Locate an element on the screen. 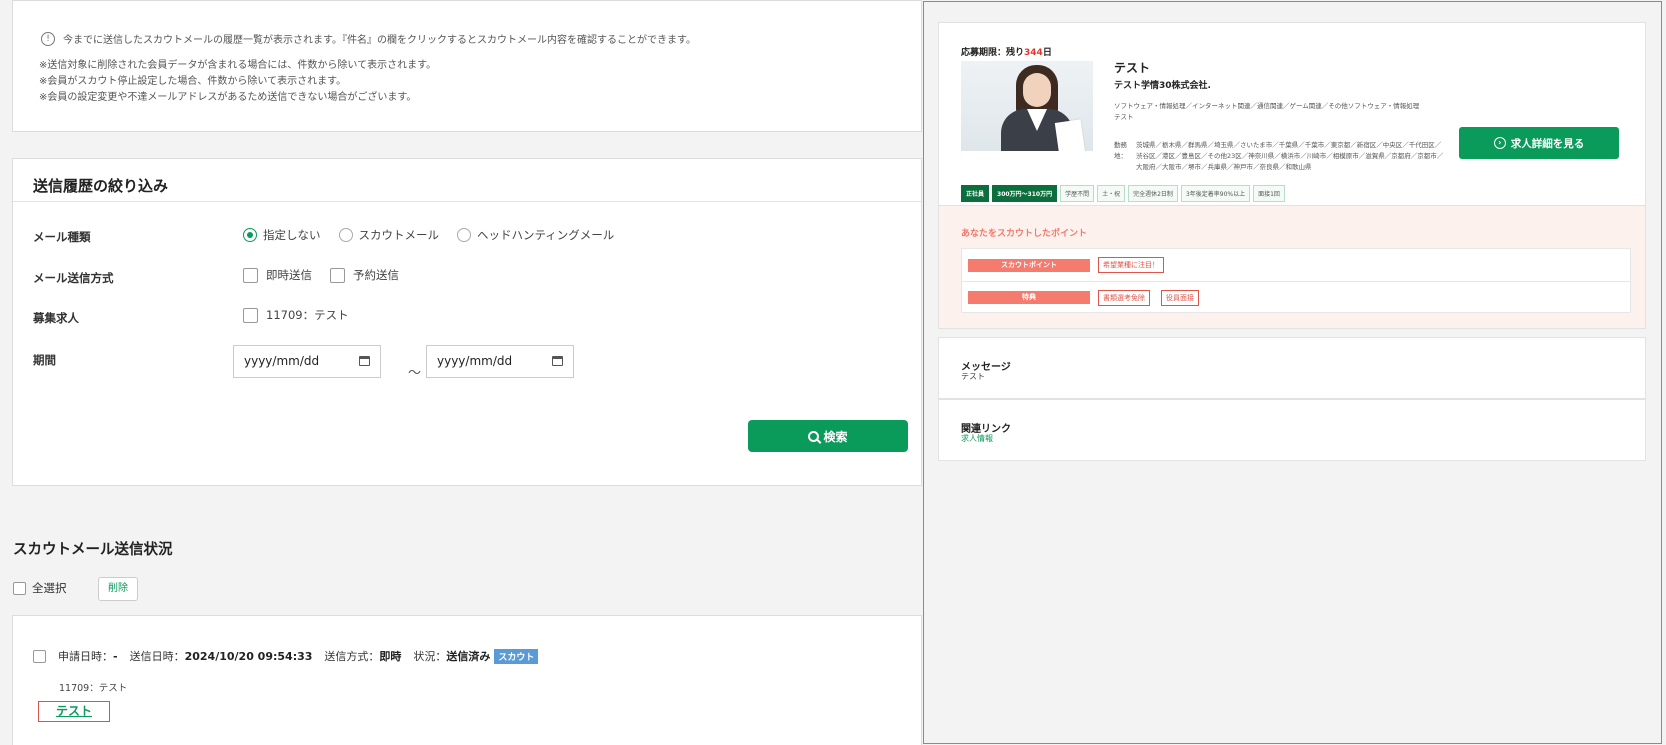 The height and width of the screenshot is (745, 1666). arrow-circle-icon: › is located at coordinates (1499, 143).